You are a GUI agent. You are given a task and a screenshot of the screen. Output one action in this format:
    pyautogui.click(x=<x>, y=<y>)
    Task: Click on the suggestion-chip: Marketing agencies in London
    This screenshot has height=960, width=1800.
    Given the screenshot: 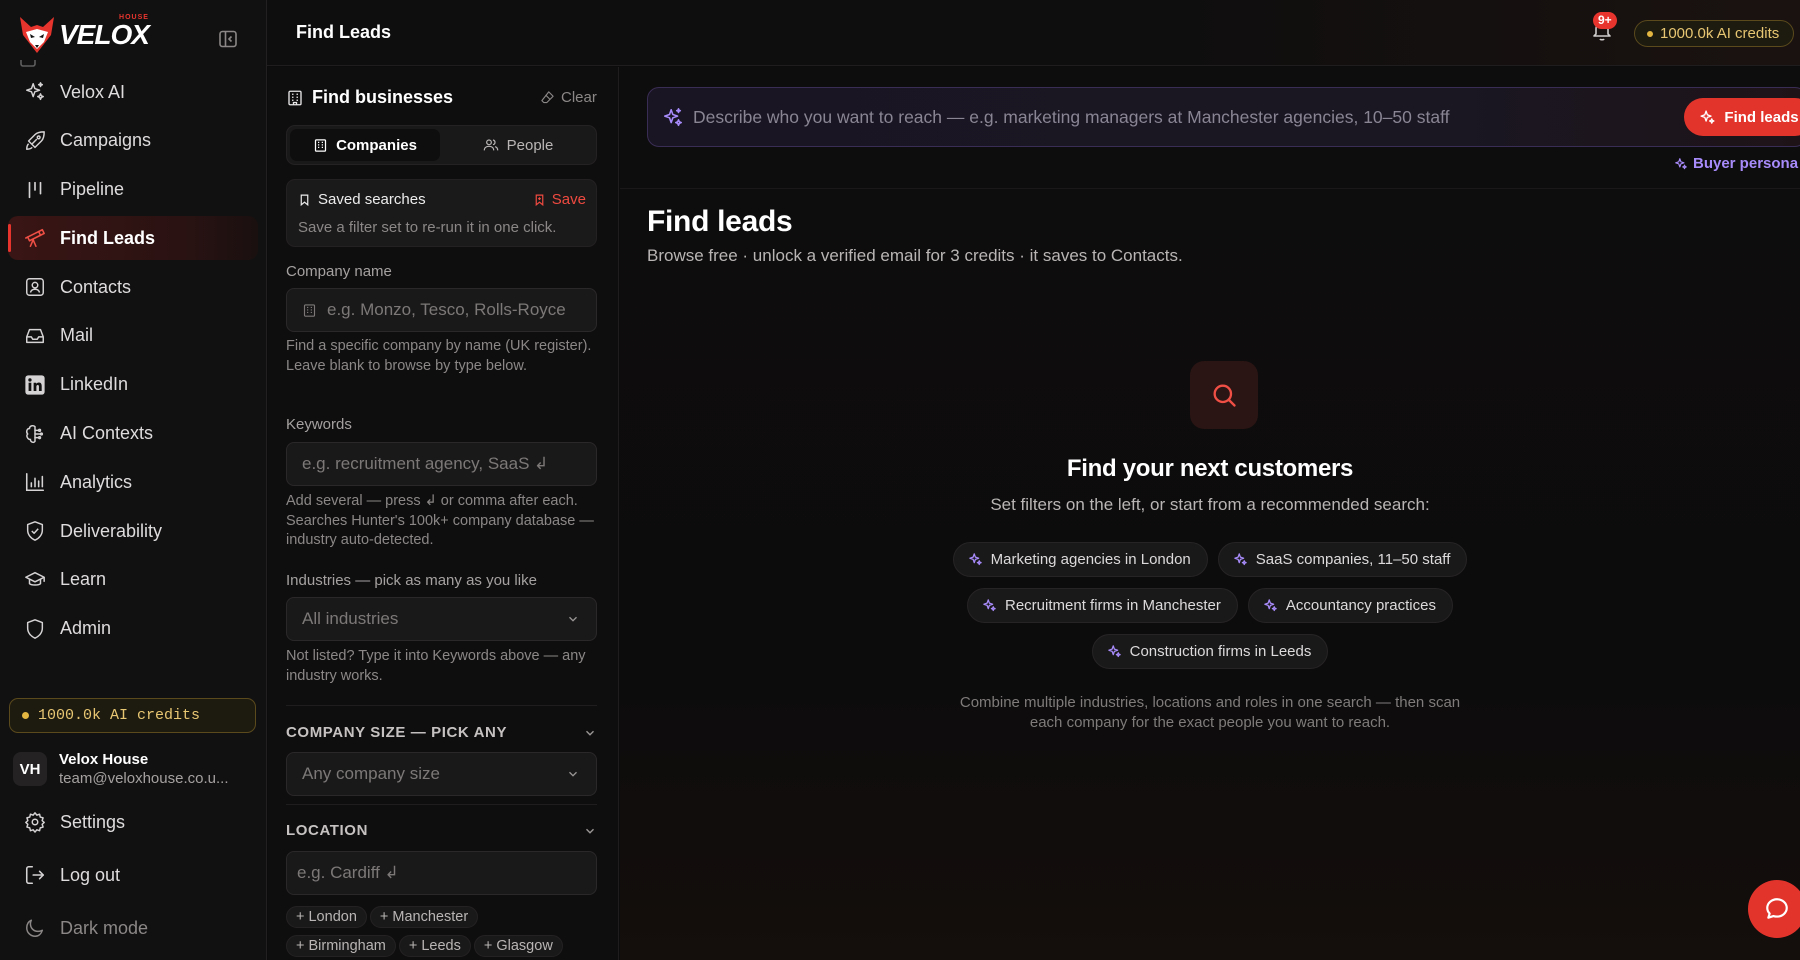 What is the action you would take?
    pyautogui.click(x=1080, y=559)
    